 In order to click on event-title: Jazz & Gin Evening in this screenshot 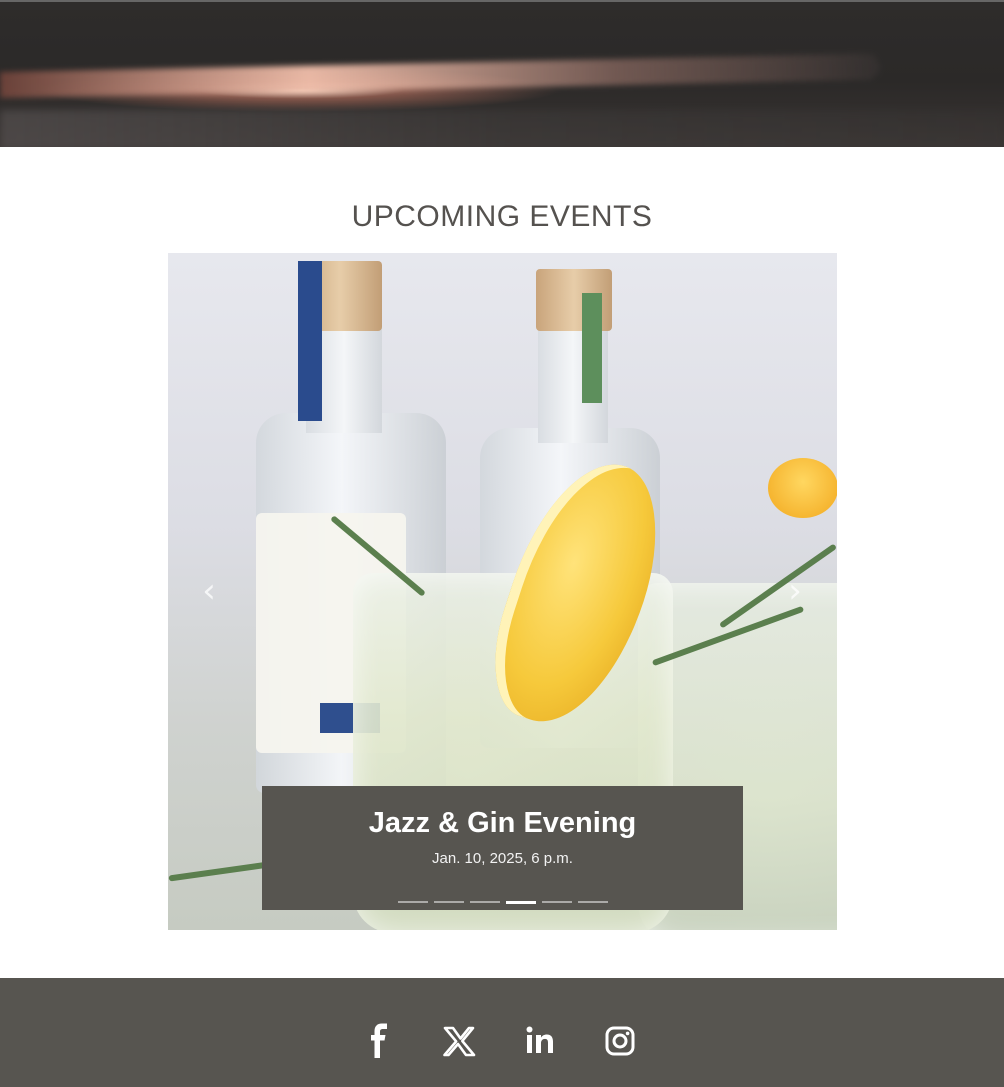, I will do `click(502, 823)`.